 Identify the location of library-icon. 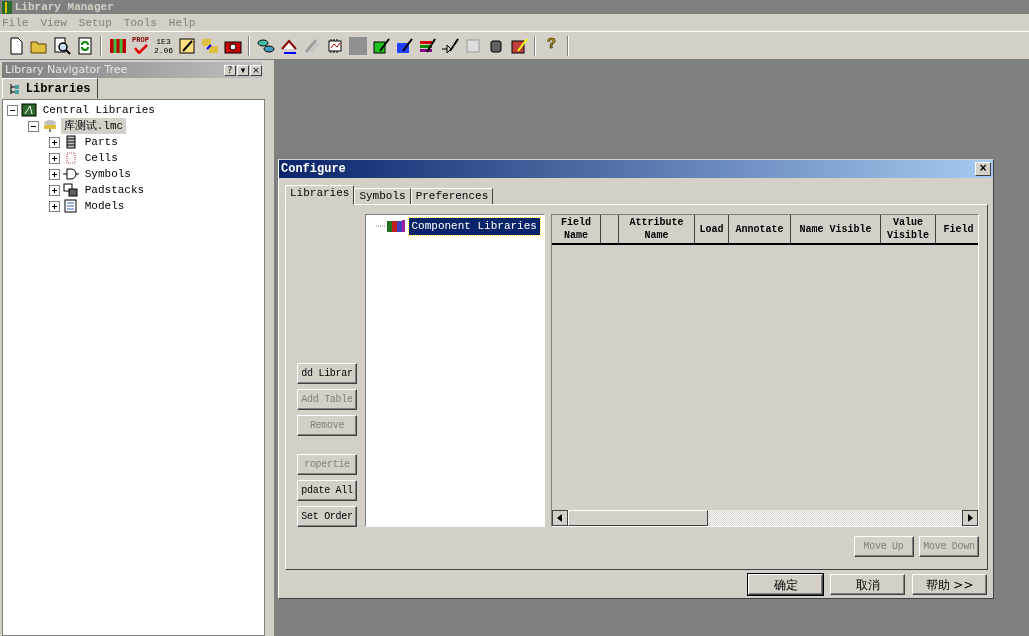
(29, 110).